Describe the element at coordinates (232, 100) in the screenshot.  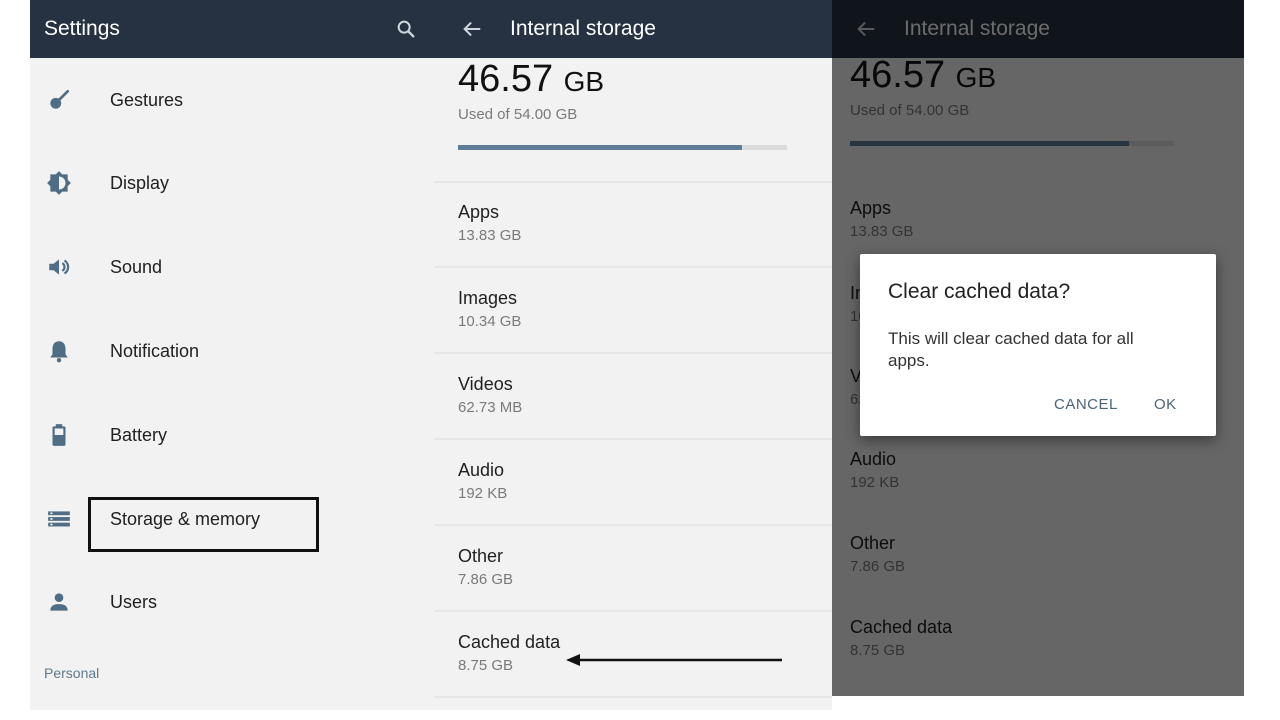
I see `settings-item-gestures: Gestures` at that location.